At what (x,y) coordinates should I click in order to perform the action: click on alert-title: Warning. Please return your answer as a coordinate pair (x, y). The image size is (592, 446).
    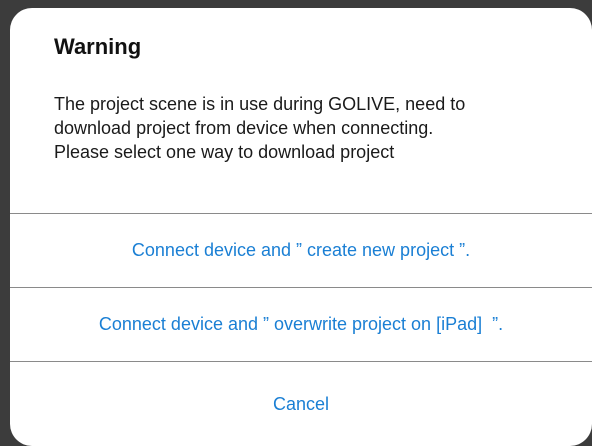
    Looking at the image, I should click on (98, 46).